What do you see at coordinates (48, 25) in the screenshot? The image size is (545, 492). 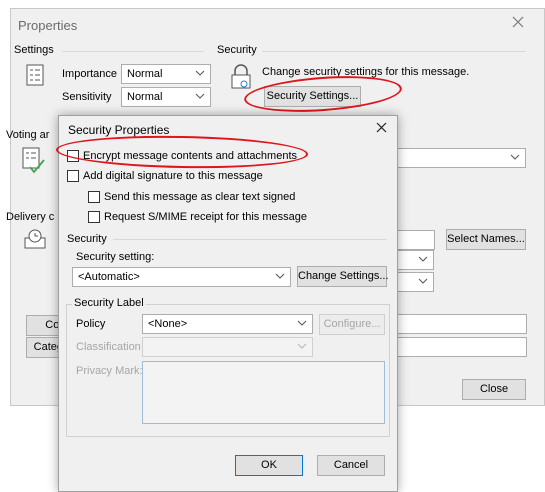 I see `window-title: Properties` at bounding box center [48, 25].